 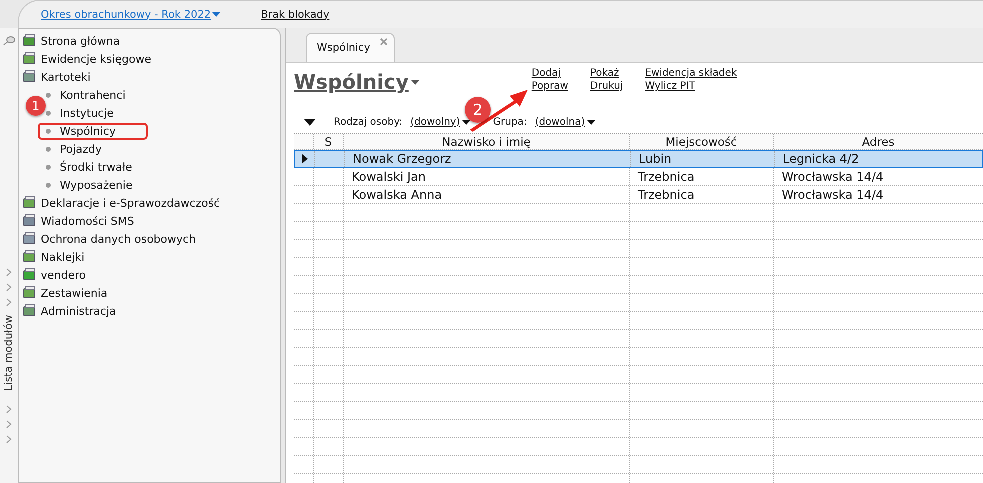 What do you see at coordinates (93, 95) in the screenshot?
I see `tree-item: Kontrahenci` at bounding box center [93, 95].